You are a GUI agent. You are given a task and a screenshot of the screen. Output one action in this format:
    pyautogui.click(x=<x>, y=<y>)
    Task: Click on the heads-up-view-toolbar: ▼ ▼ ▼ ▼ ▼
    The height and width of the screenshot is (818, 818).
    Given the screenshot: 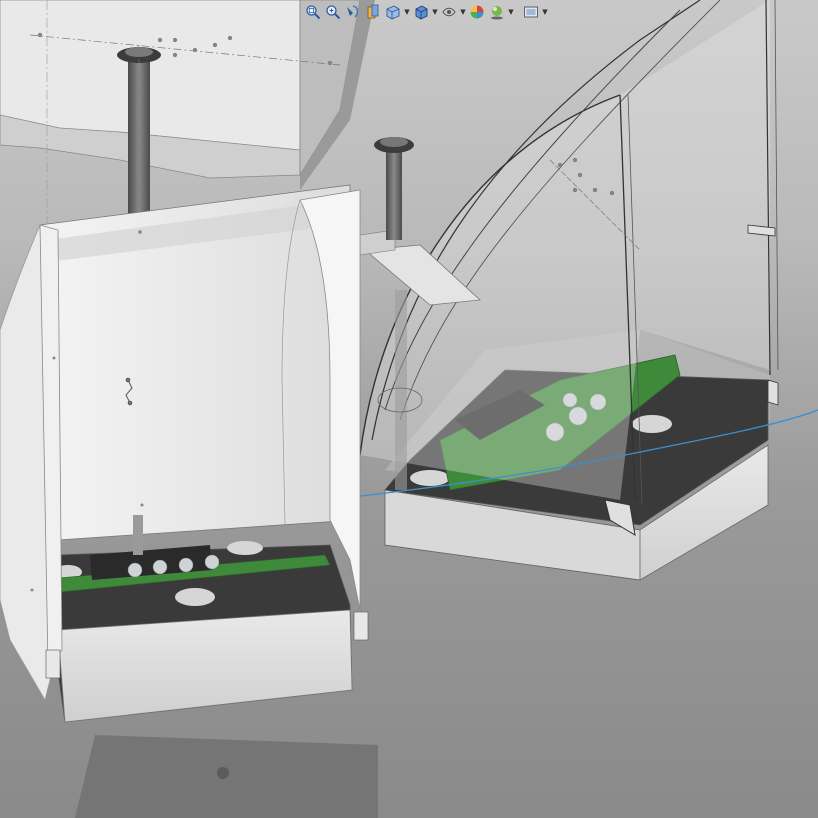 What is the action you would take?
    pyautogui.click(x=426, y=12)
    